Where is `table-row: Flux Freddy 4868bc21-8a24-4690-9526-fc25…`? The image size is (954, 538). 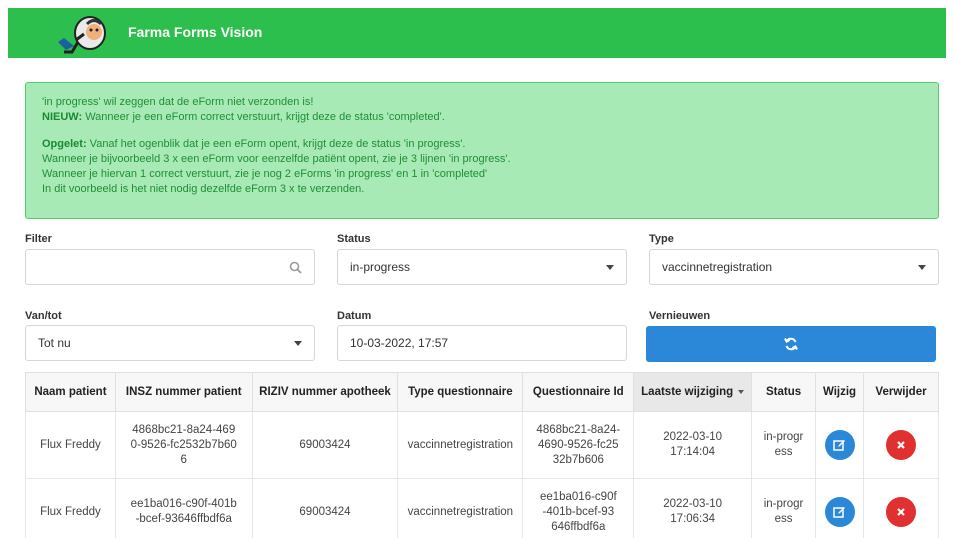
table-row: Flux Freddy 4868bc21-8a24-4690-9526-fc25… is located at coordinates (482, 445).